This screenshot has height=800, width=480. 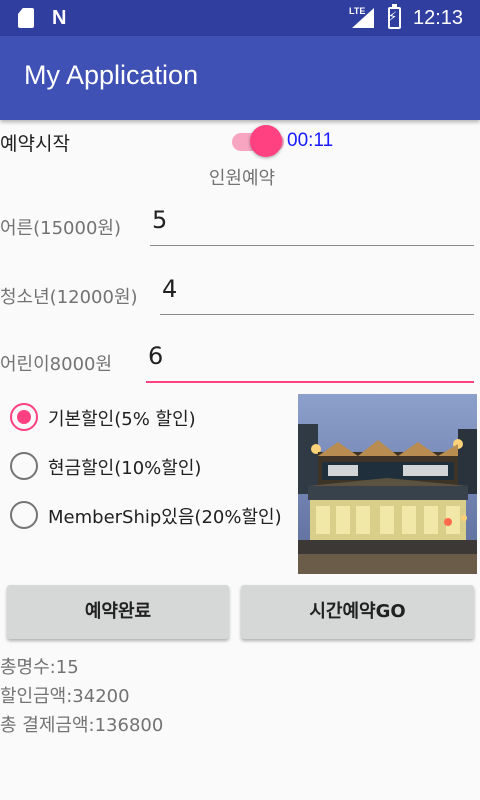 What do you see at coordinates (59, 18) in the screenshot?
I see `n-notification-icon: N` at bounding box center [59, 18].